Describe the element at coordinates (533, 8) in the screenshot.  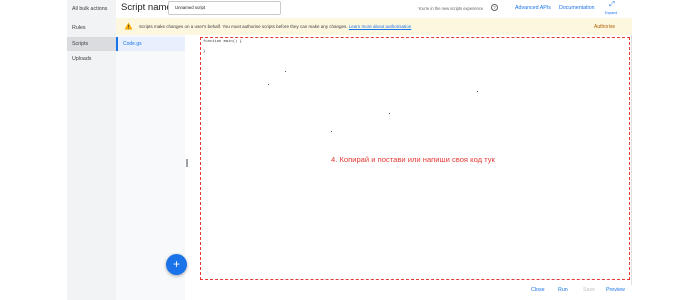
I see `advanced-apis-button: Advanced APIs` at that location.